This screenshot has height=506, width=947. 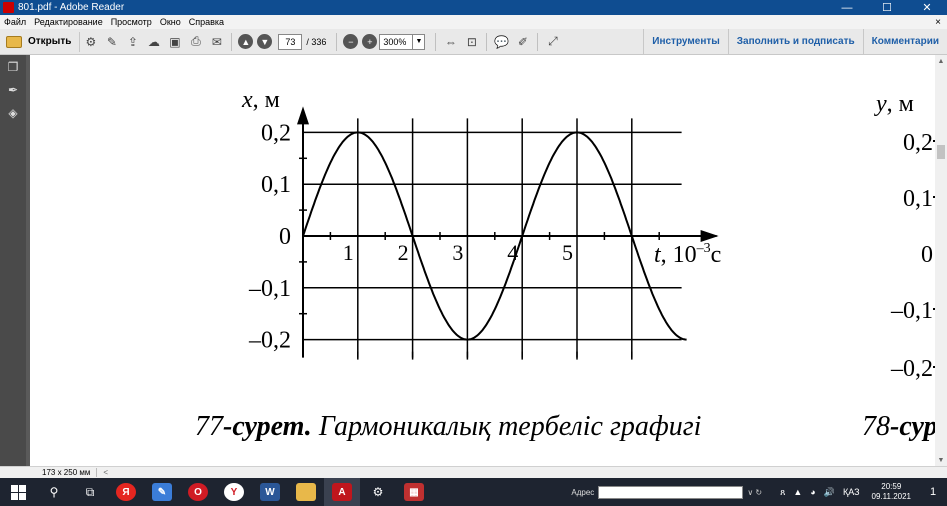 What do you see at coordinates (448, 426) in the screenshot?
I see `figure-77-caption: 77-сурет. Гармоникалық тербеліс графигі` at bounding box center [448, 426].